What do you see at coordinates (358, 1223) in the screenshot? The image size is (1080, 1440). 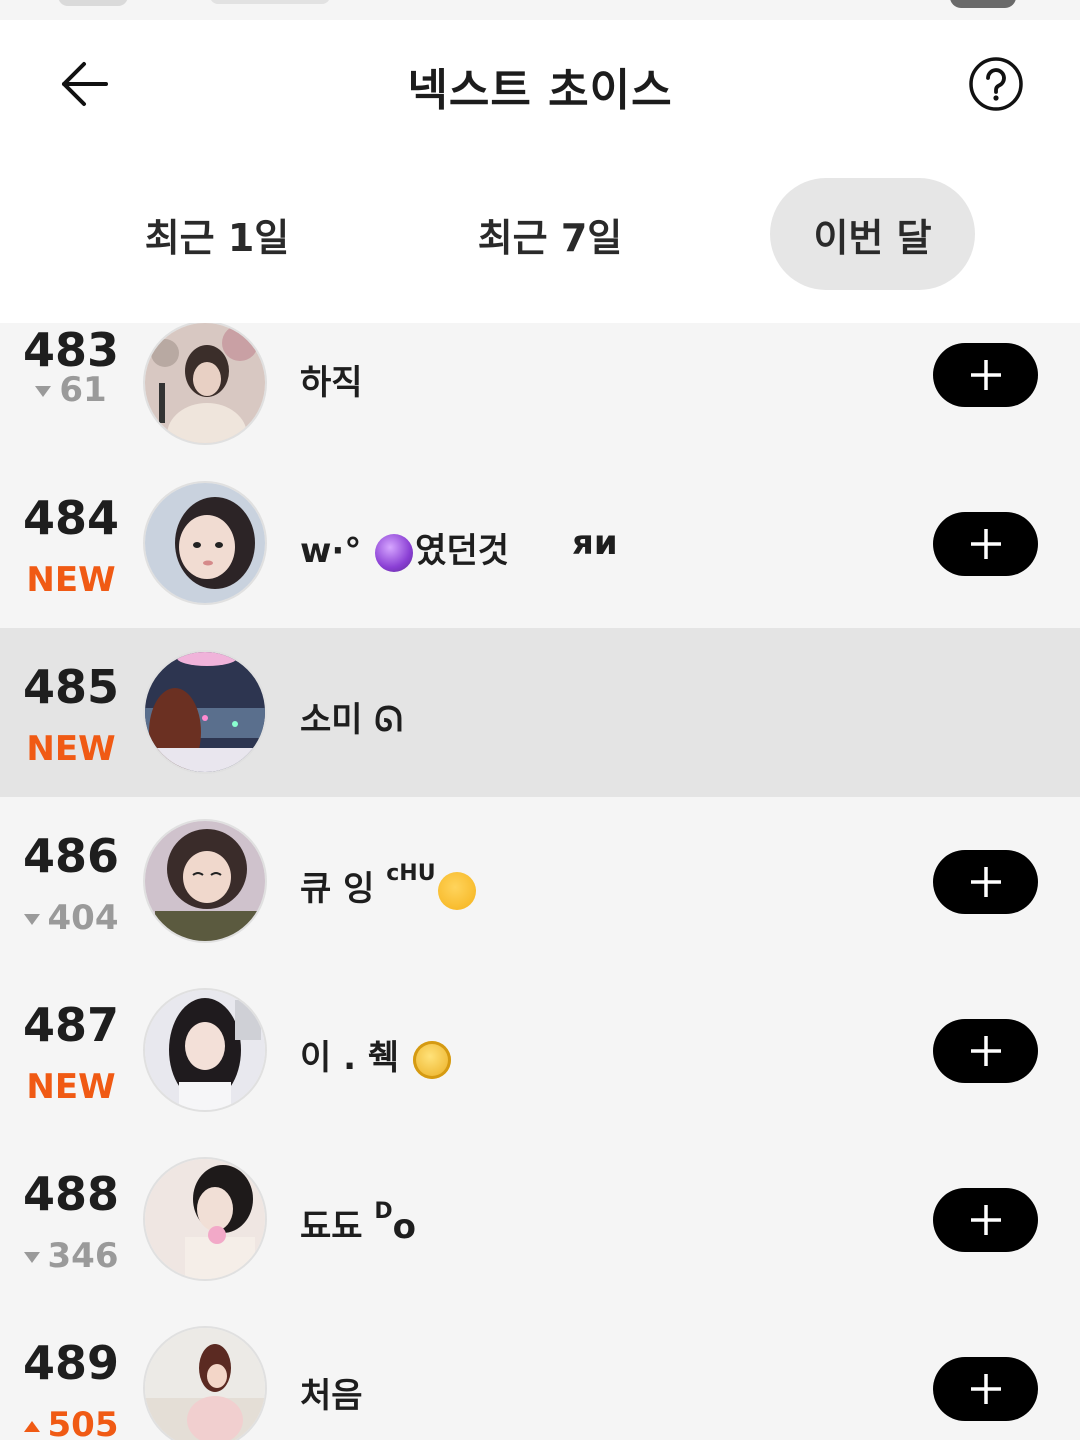 I see `user-name: 됴됴 Do` at bounding box center [358, 1223].